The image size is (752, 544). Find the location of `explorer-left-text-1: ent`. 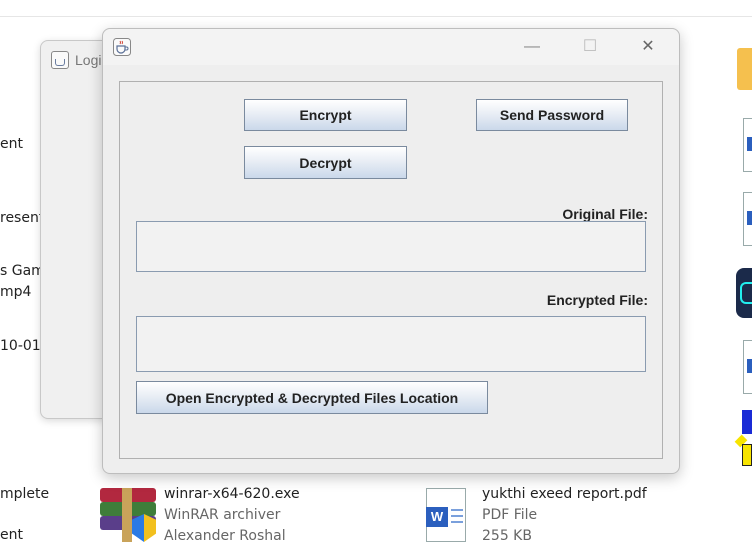

explorer-left-text-1: ent is located at coordinates (11, 144).